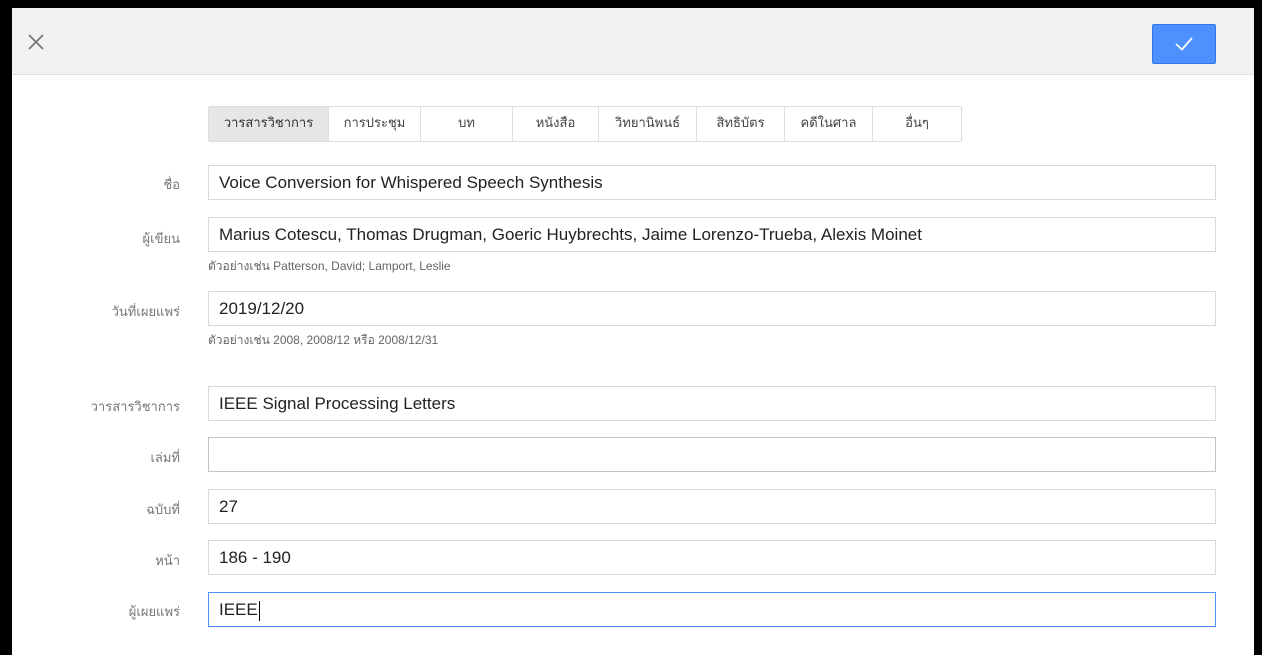 Image resolution: width=1262 pixels, height=655 pixels. Describe the element at coordinates (259, 610) in the screenshot. I see `text-caret` at that location.